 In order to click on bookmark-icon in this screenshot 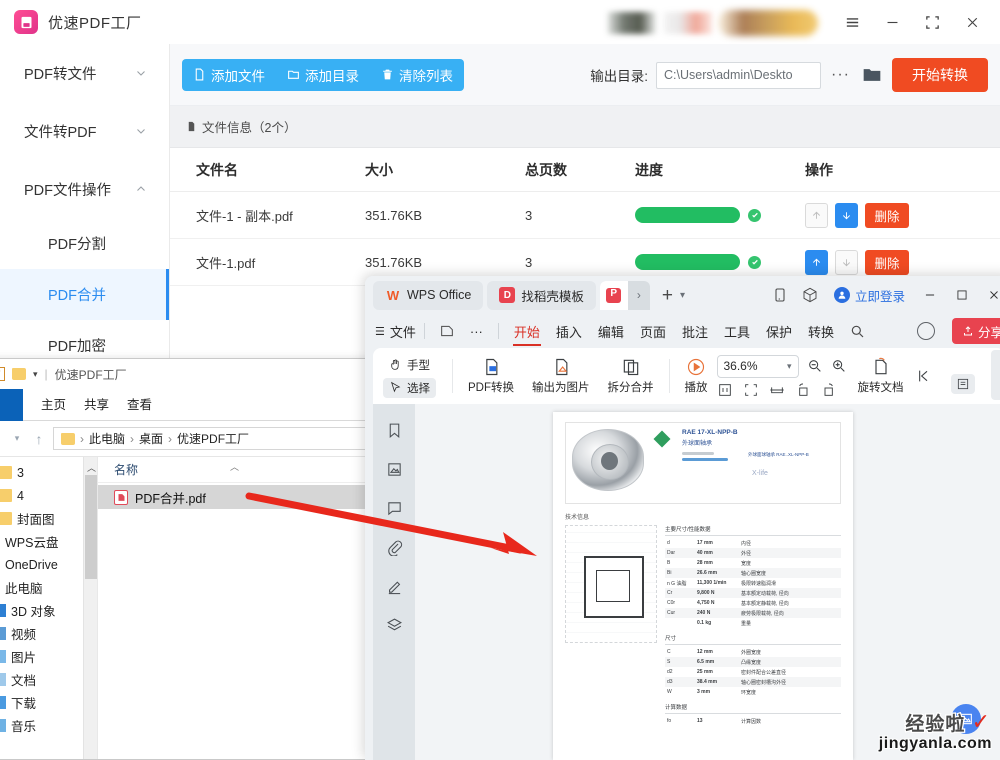, I will do `click(394, 430)`.